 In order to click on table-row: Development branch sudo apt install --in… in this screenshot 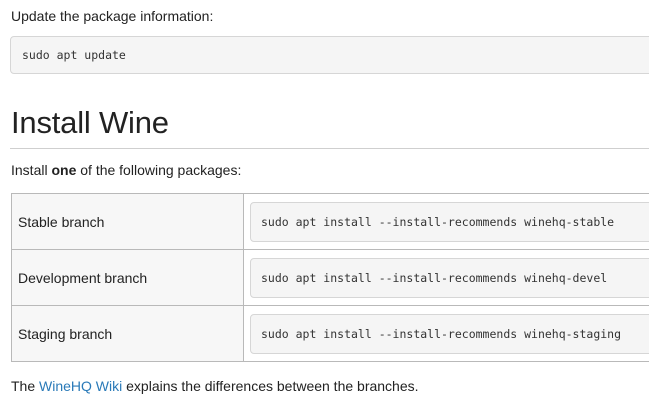, I will do `click(330, 277)`.